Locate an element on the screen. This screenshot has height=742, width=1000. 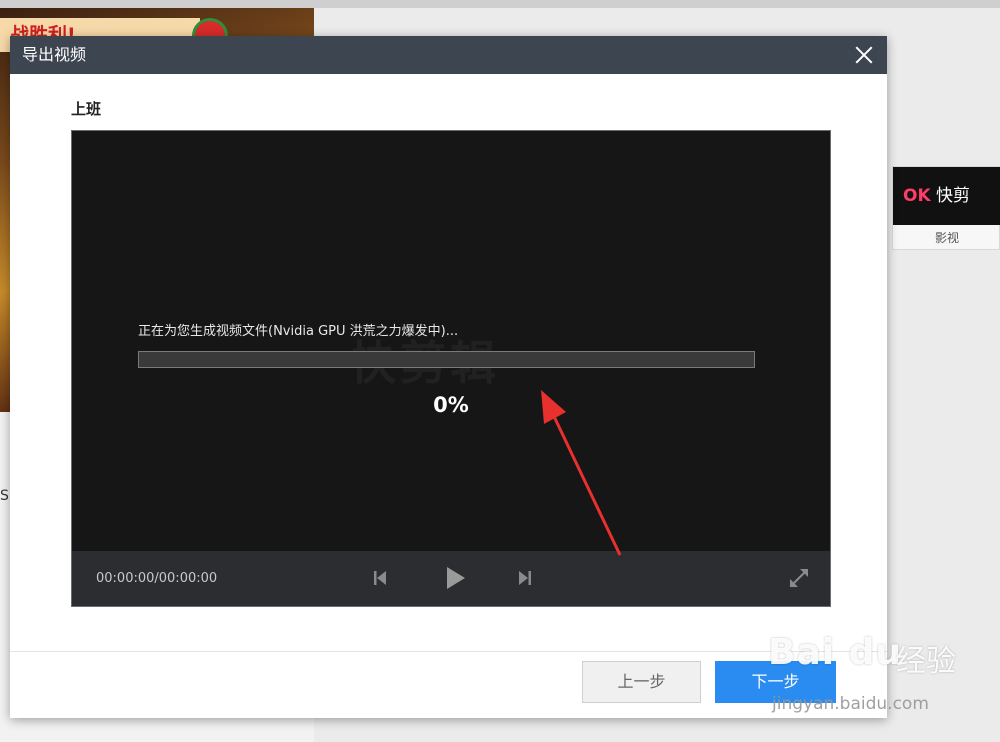
background-partial-text: S is located at coordinates (4, 496).